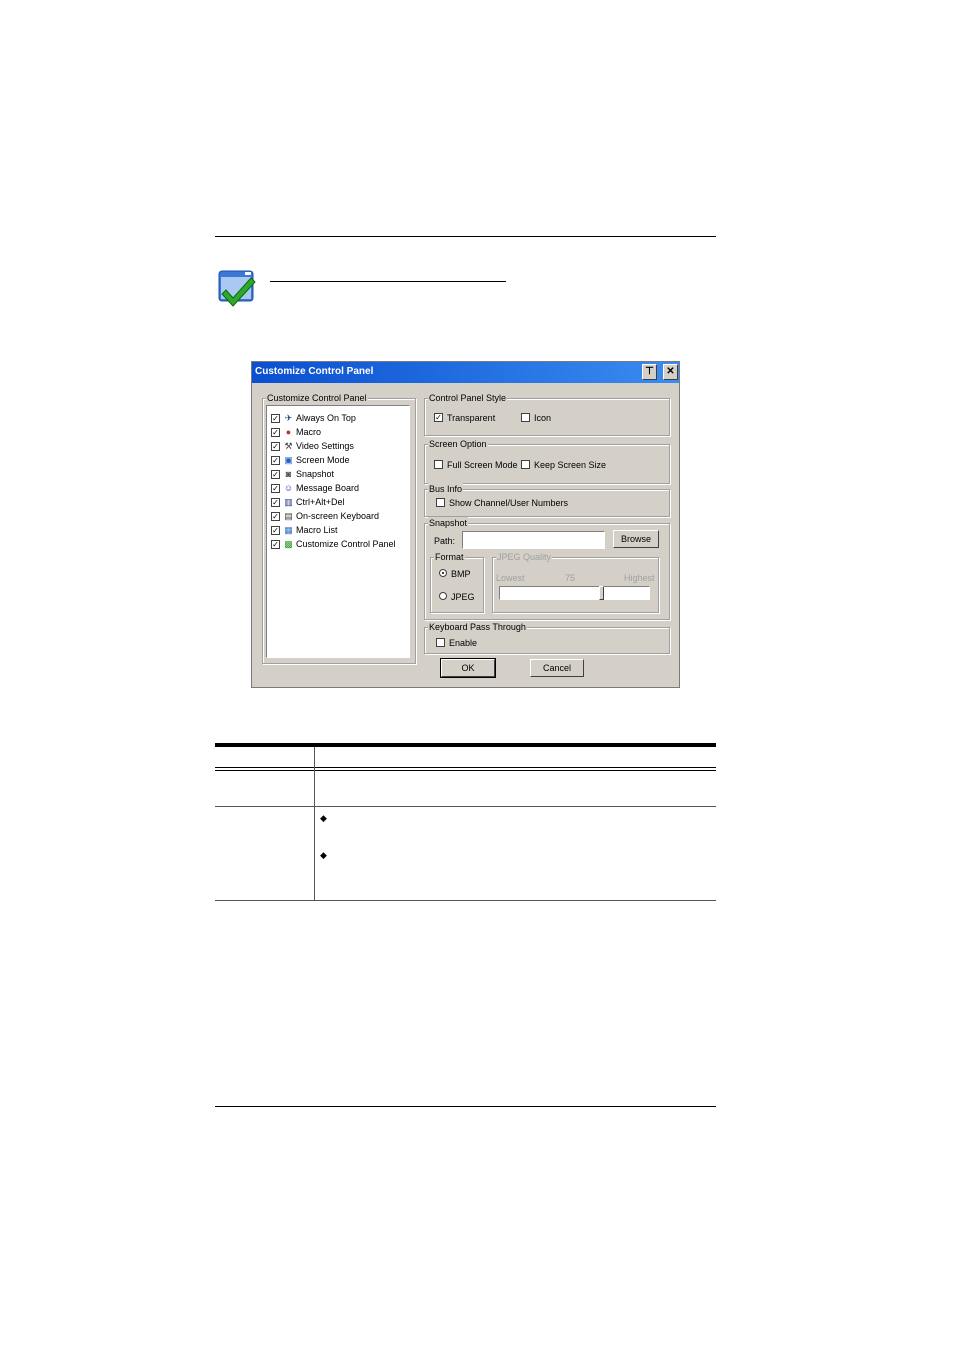 The height and width of the screenshot is (1350, 954). Describe the element at coordinates (457, 582) in the screenshot. I see `format-group: Format` at that location.